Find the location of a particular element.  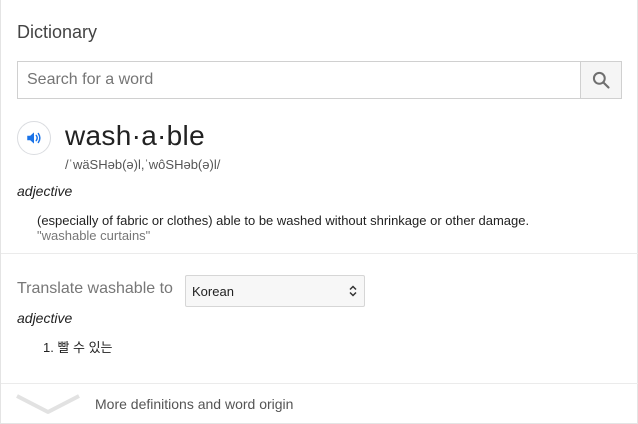

select-arrows-icon is located at coordinates (353, 291).